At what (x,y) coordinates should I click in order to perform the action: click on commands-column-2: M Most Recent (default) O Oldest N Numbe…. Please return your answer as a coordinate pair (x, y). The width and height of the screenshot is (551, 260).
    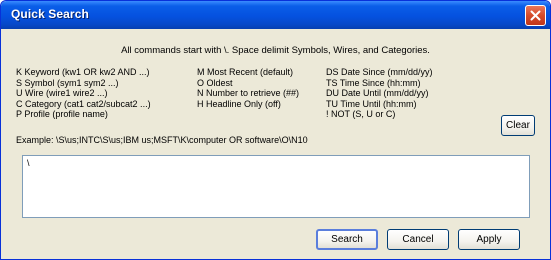
    Looking at the image, I should click on (248, 88).